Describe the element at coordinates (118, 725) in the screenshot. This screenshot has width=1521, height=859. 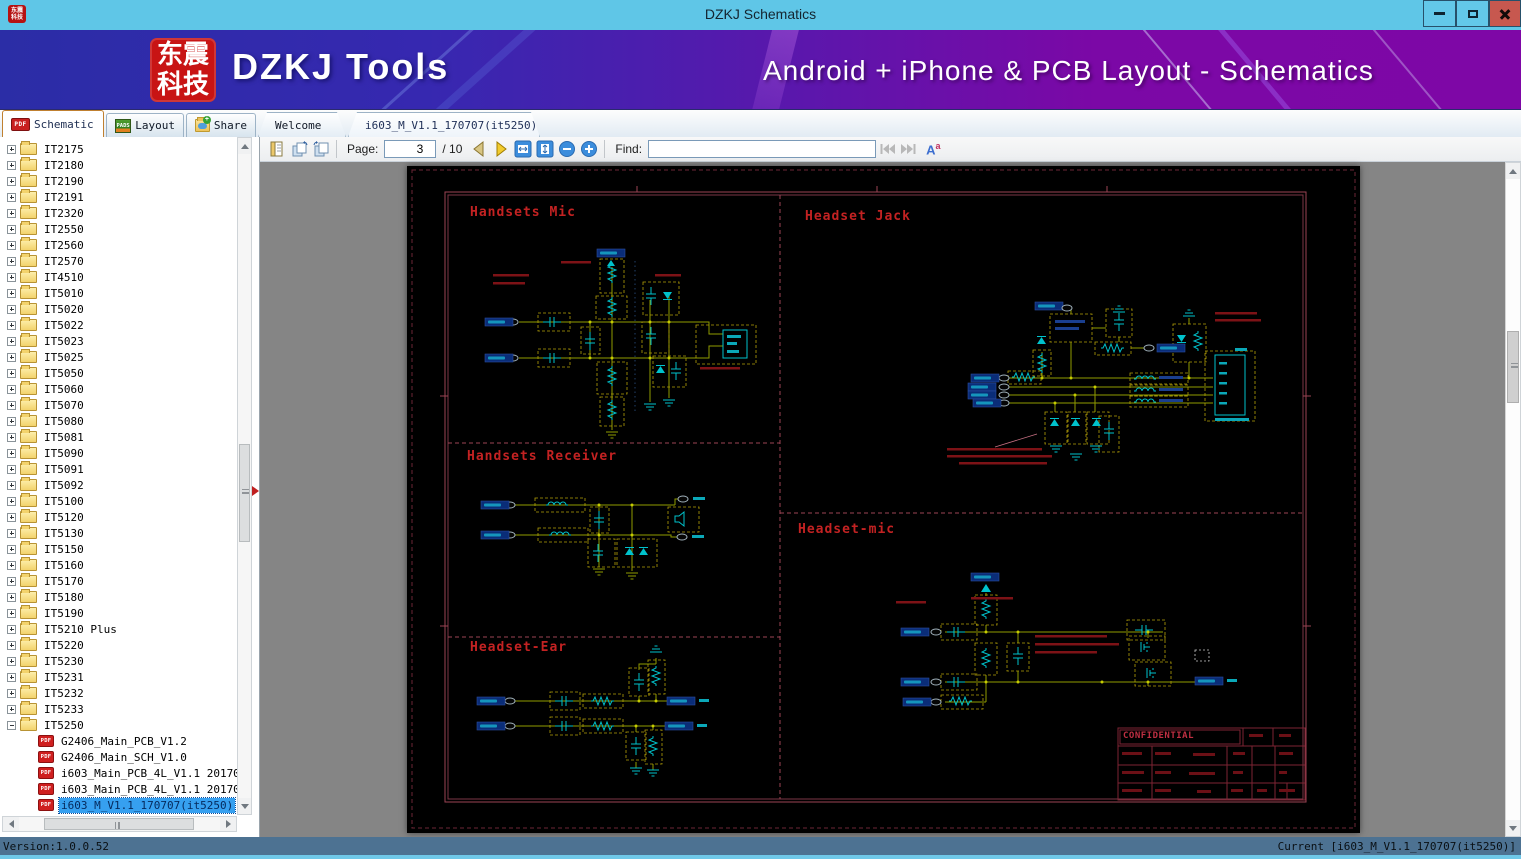
I see `tree-folder-row-expanded: IT5250` at that location.